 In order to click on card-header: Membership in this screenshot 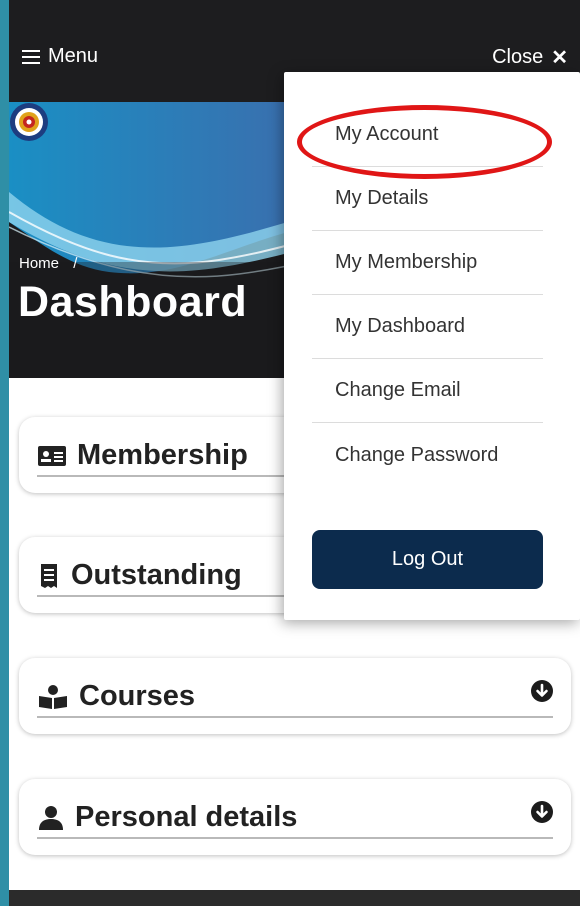, I will do `click(142, 455)`.